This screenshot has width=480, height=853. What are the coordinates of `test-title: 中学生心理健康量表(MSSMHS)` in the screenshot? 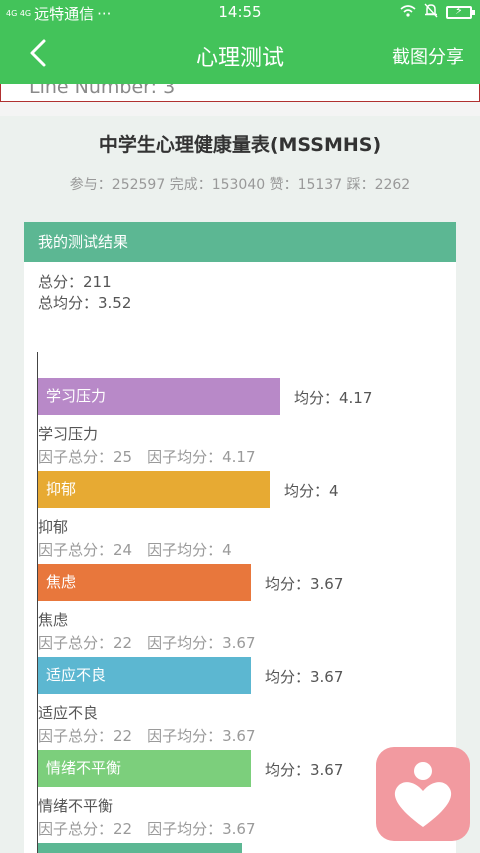 It's located at (240, 145).